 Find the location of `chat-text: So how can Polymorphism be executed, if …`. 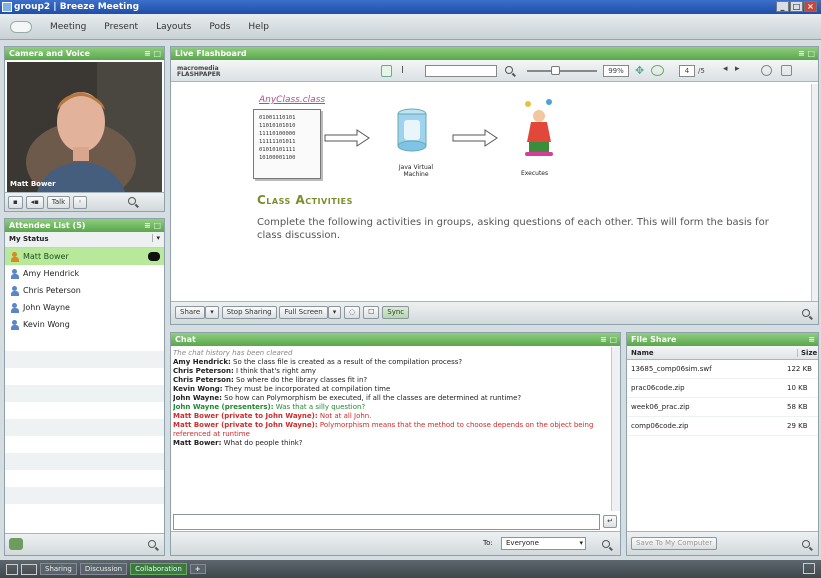

chat-text: So how can Polymorphism be executed, if … is located at coordinates (373, 398).